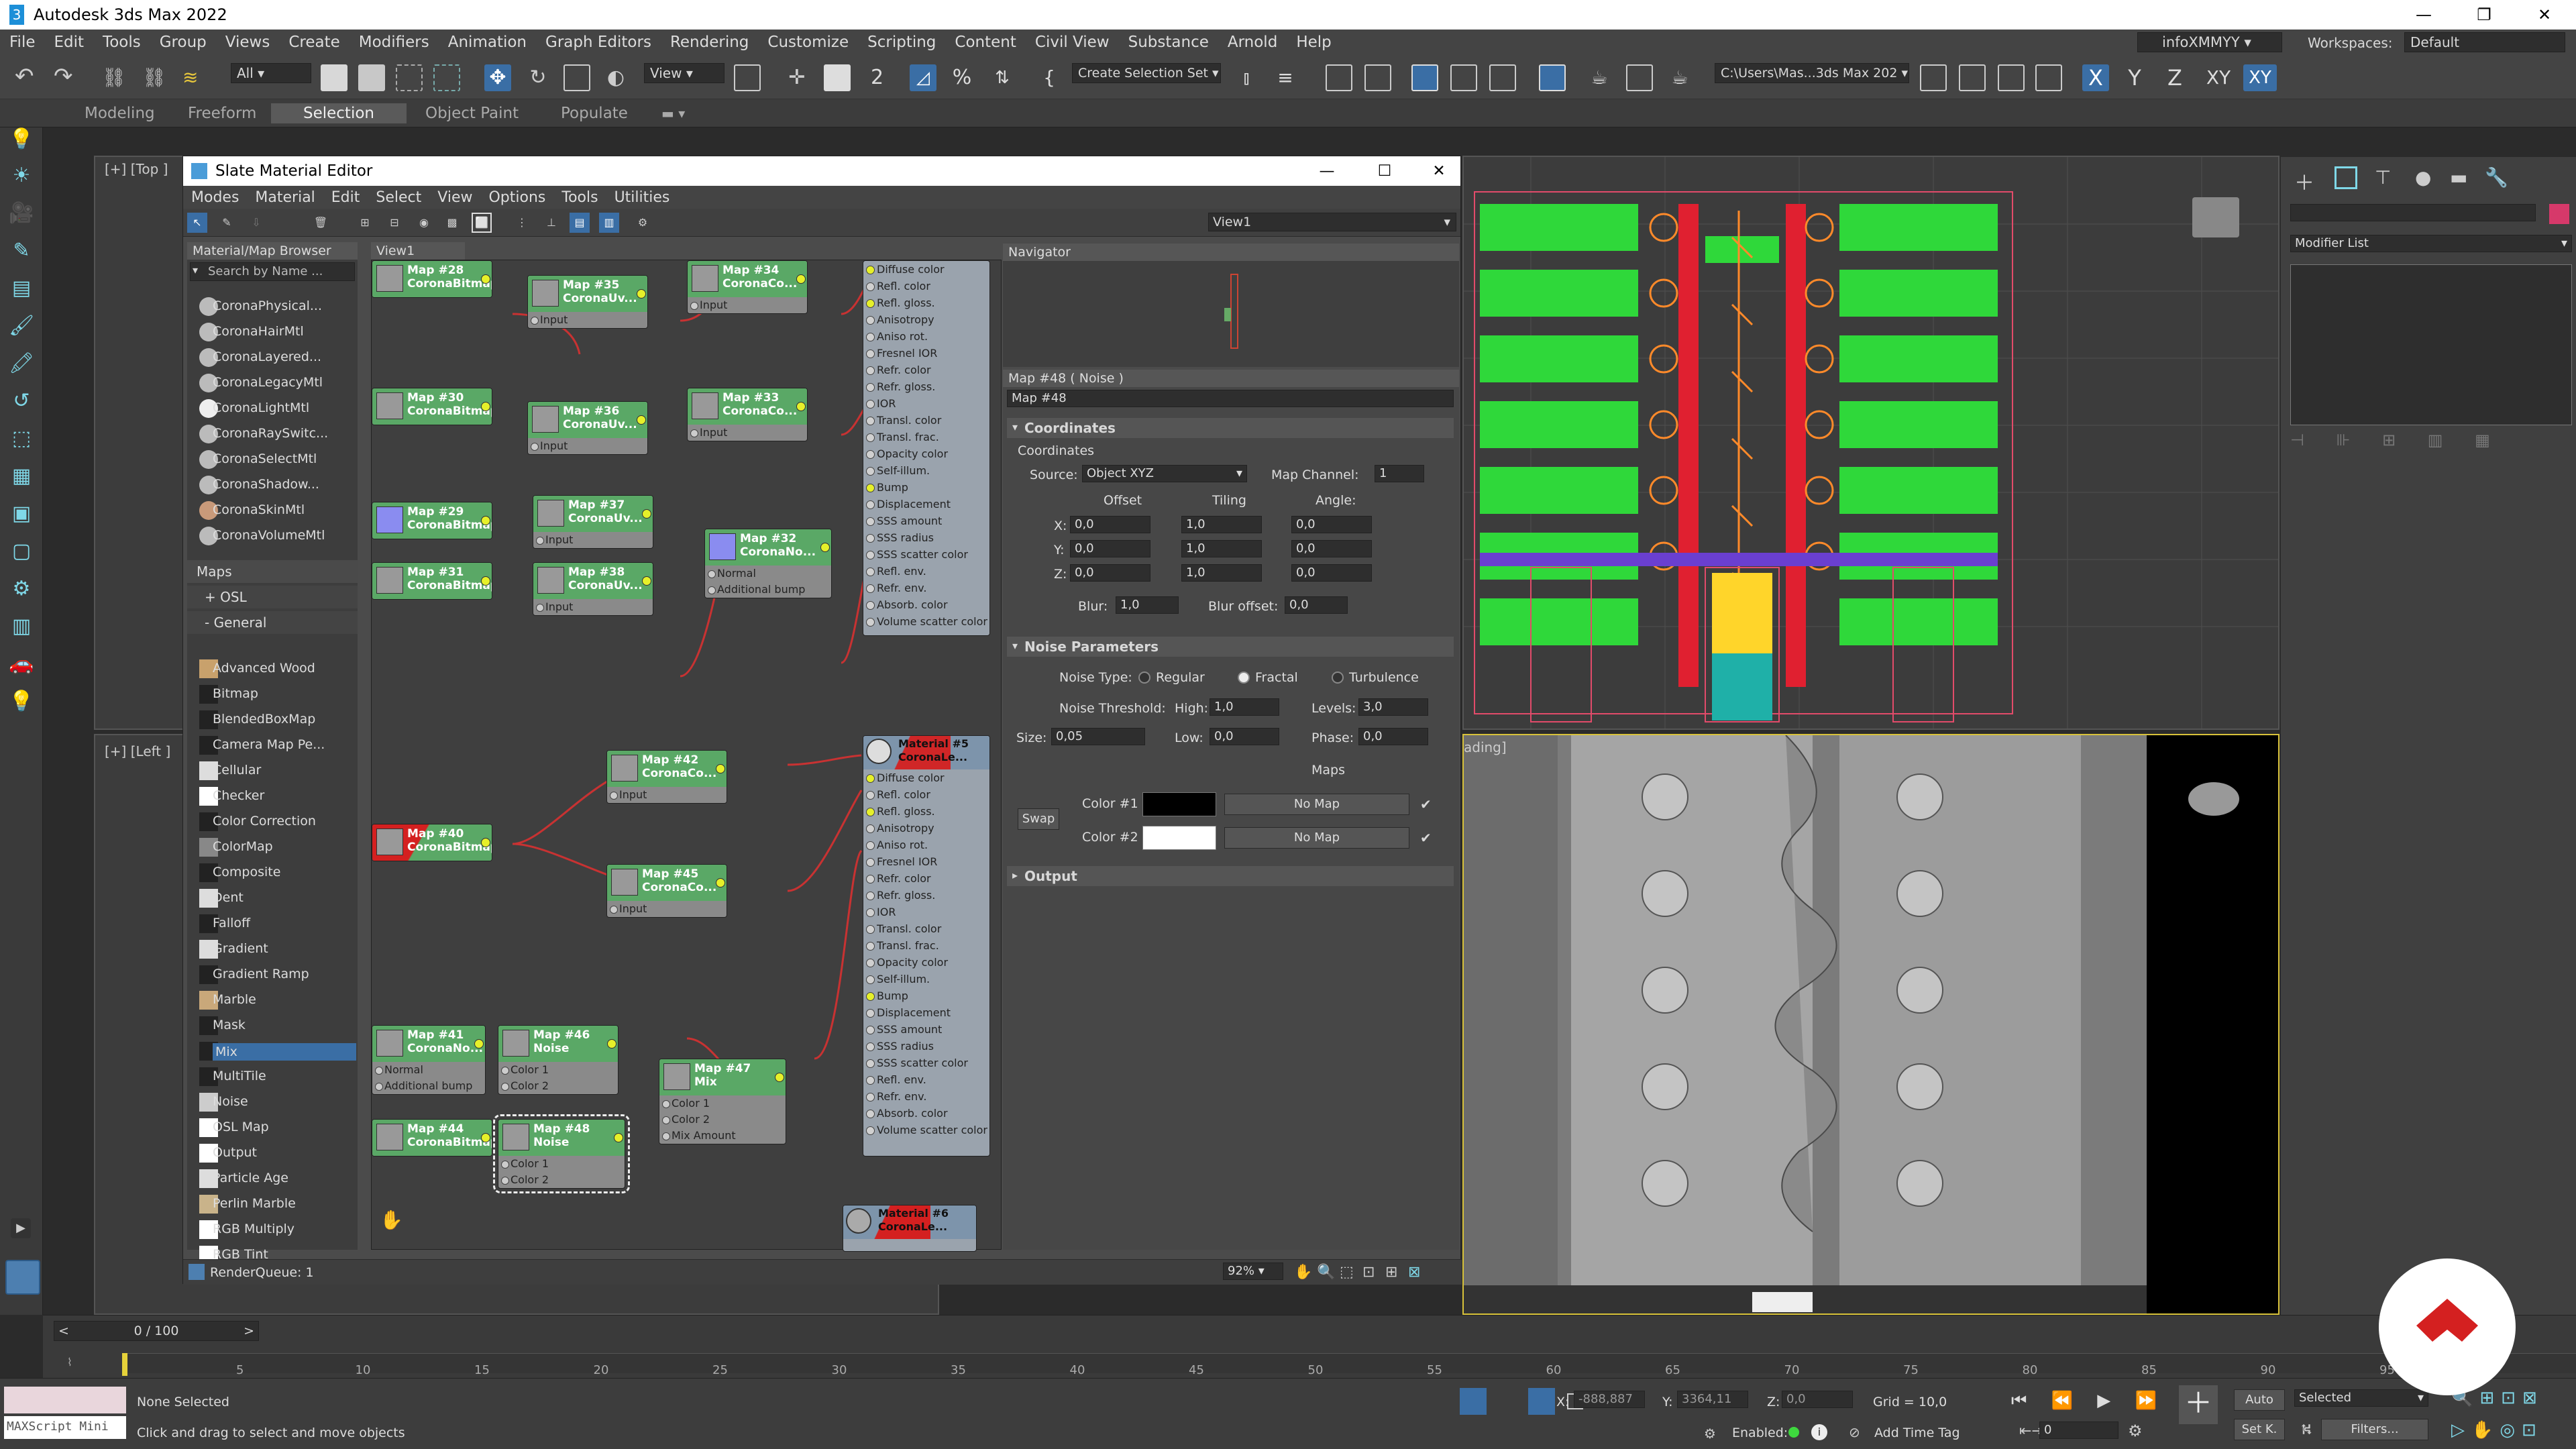 The height and width of the screenshot is (1449, 2576). Describe the element at coordinates (747, 414) in the screenshot. I see `map-node: Map #33 CoronaCo... Input` at that location.